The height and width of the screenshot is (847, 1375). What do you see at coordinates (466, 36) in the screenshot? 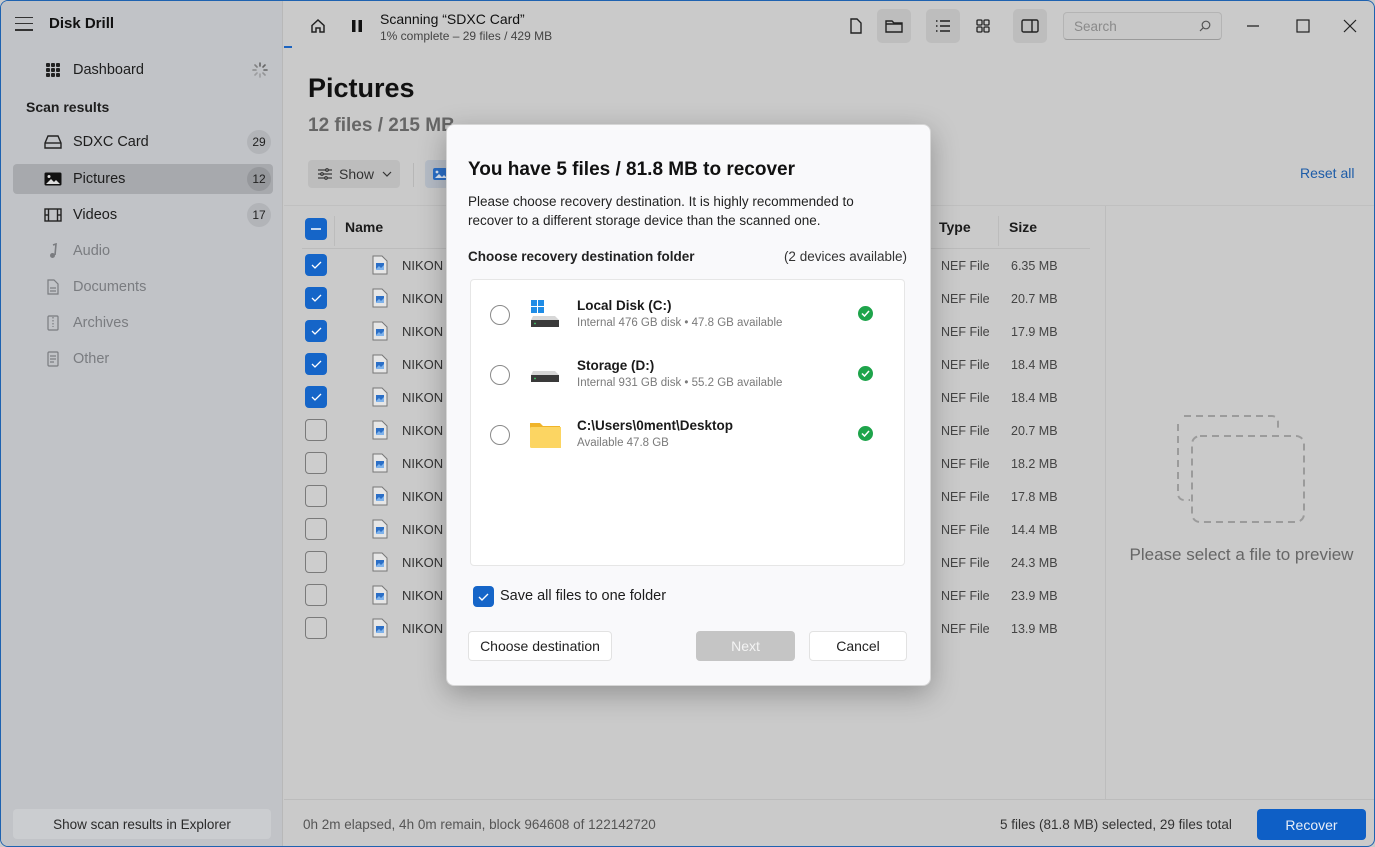
I see `scan-status: 1% complete – 29 files / 429 MB` at bounding box center [466, 36].